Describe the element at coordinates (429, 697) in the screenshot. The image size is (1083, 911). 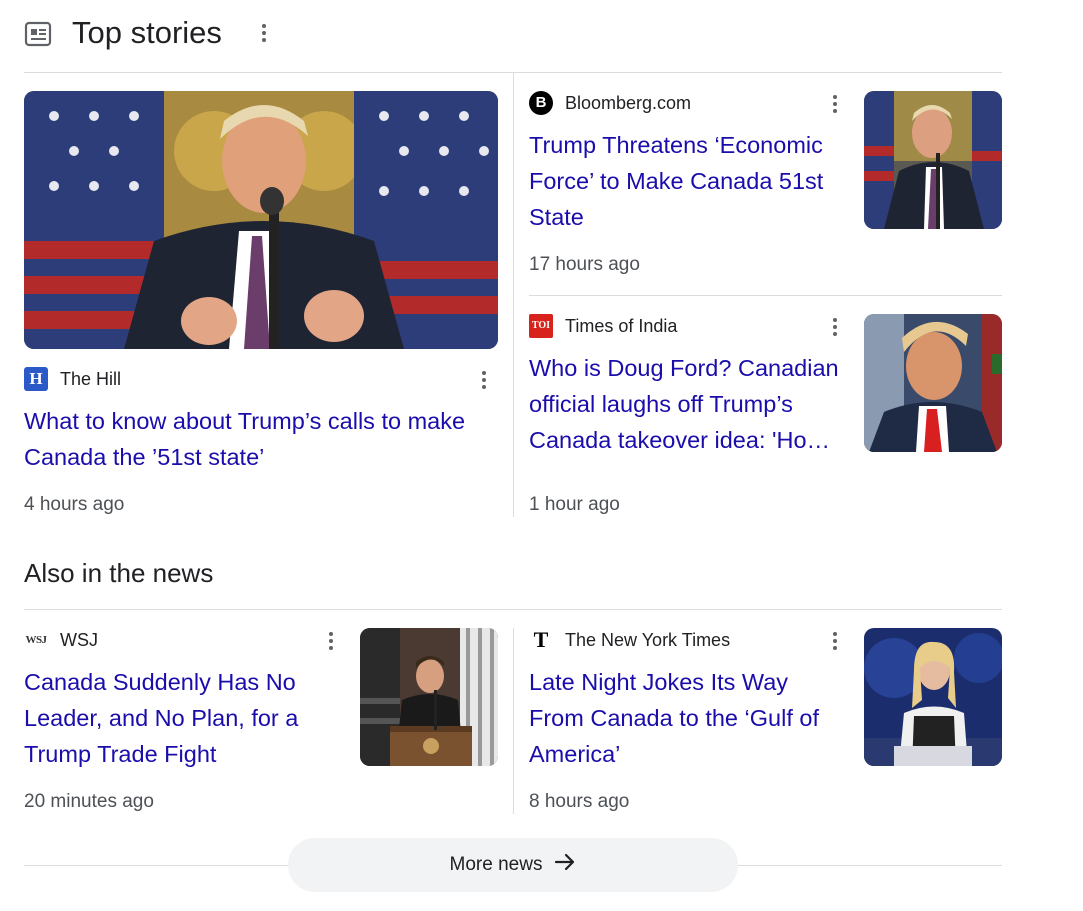
I see `also-story-1-image` at that location.